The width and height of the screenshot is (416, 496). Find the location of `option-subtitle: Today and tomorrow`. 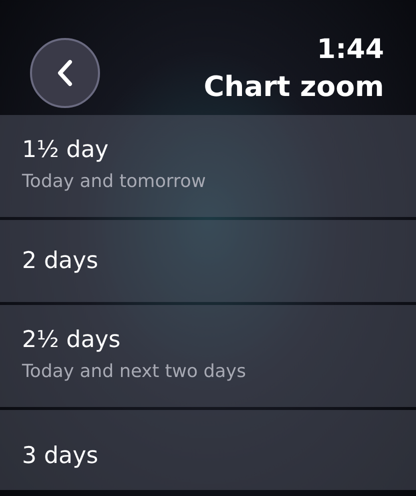

option-subtitle: Today and tomorrow is located at coordinates (114, 182).